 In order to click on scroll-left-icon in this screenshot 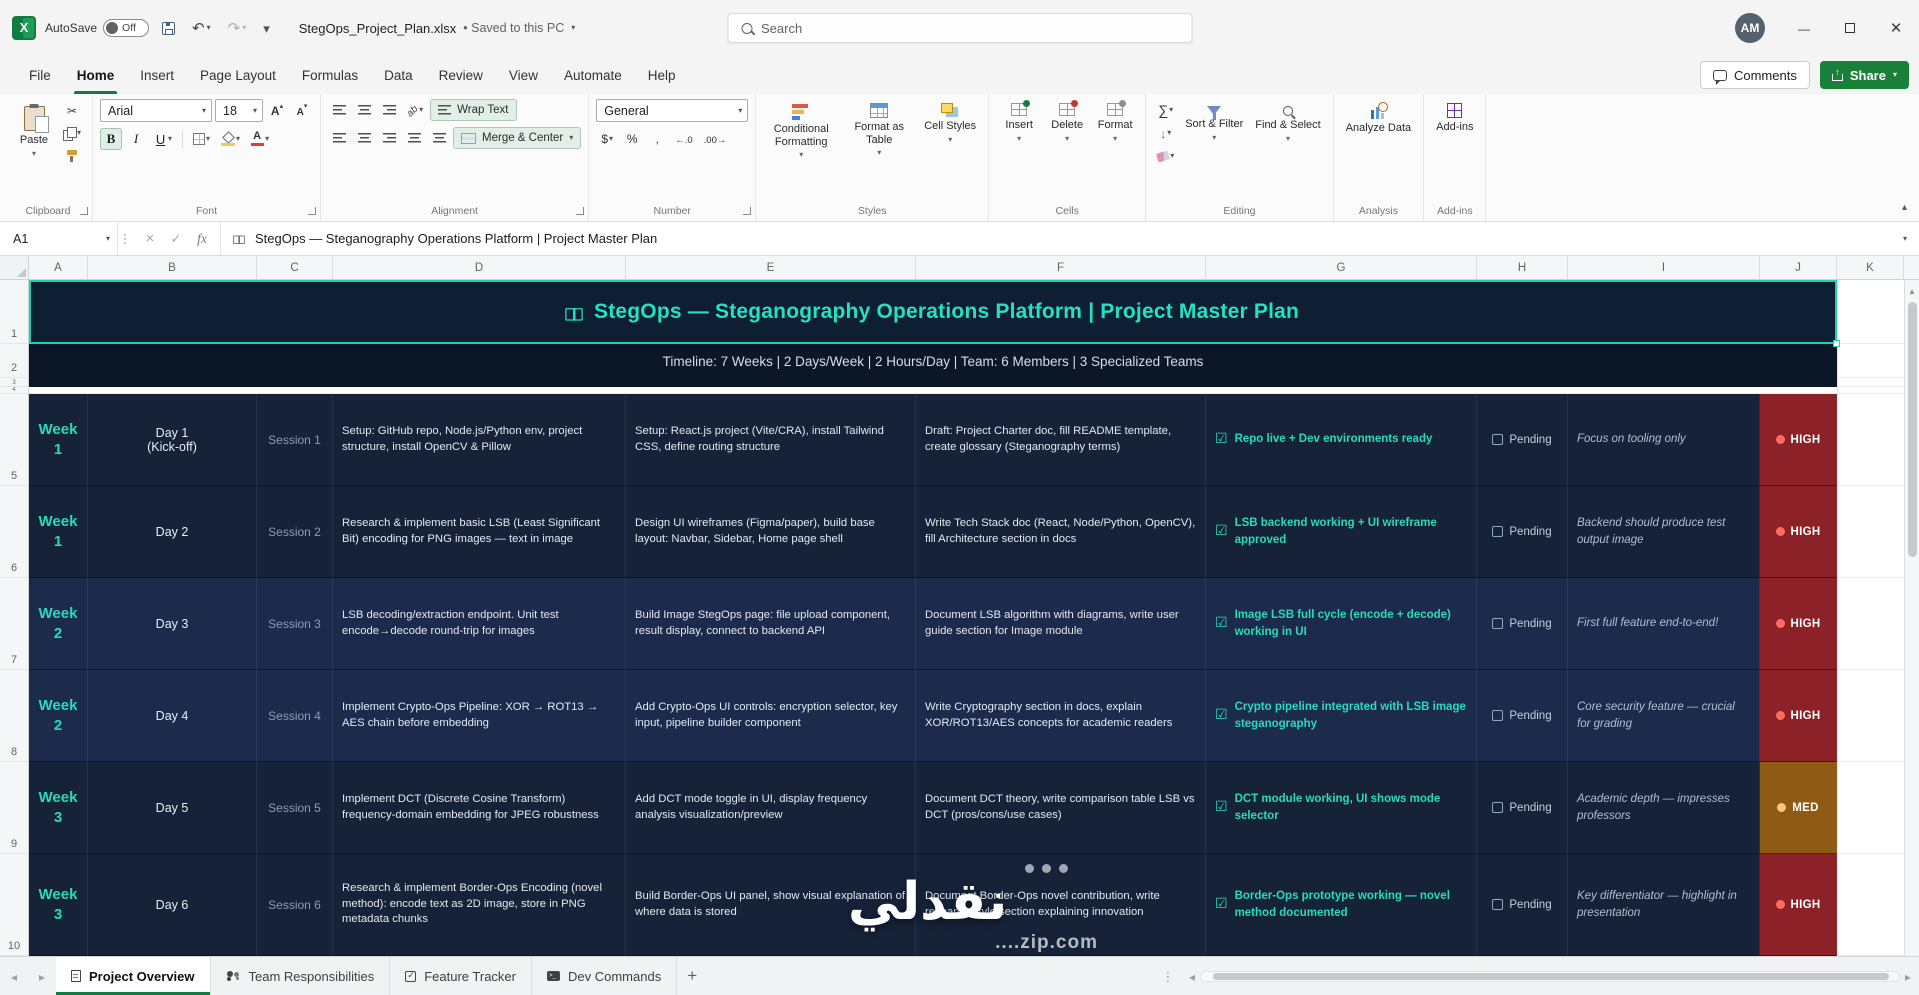, I will do `click(1192, 976)`.